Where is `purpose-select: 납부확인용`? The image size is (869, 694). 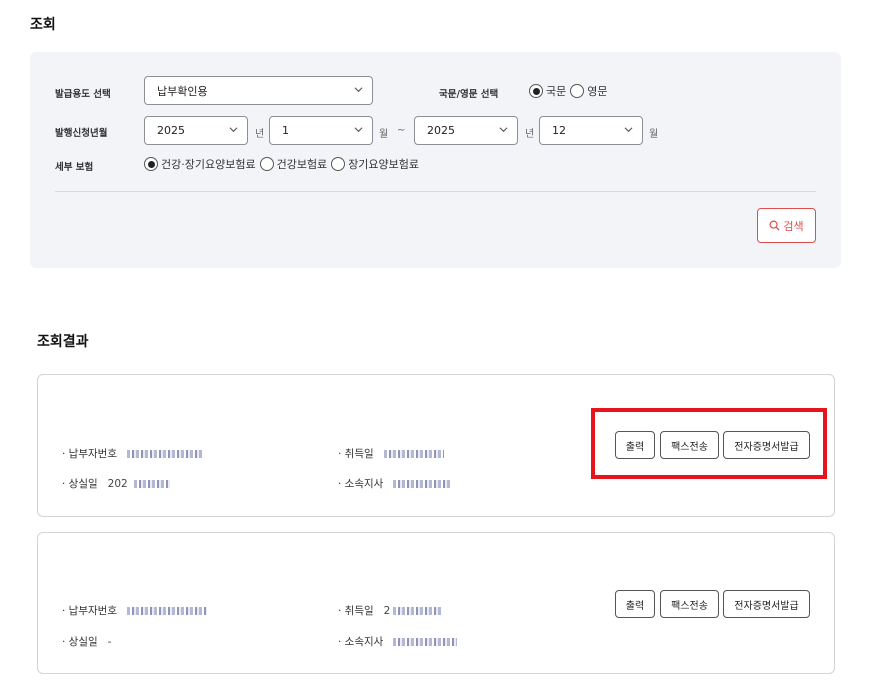 purpose-select: 납부확인용 is located at coordinates (258, 90).